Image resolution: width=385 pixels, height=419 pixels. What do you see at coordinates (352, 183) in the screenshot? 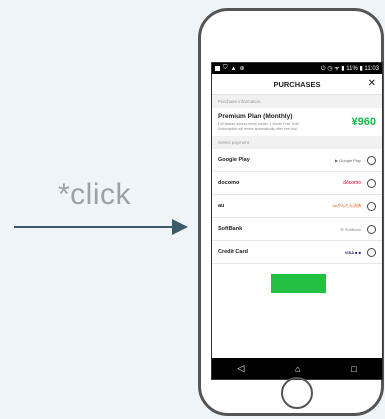
I see `docomo-logo-icon: dōcomo` at bounding box center [352, 183].